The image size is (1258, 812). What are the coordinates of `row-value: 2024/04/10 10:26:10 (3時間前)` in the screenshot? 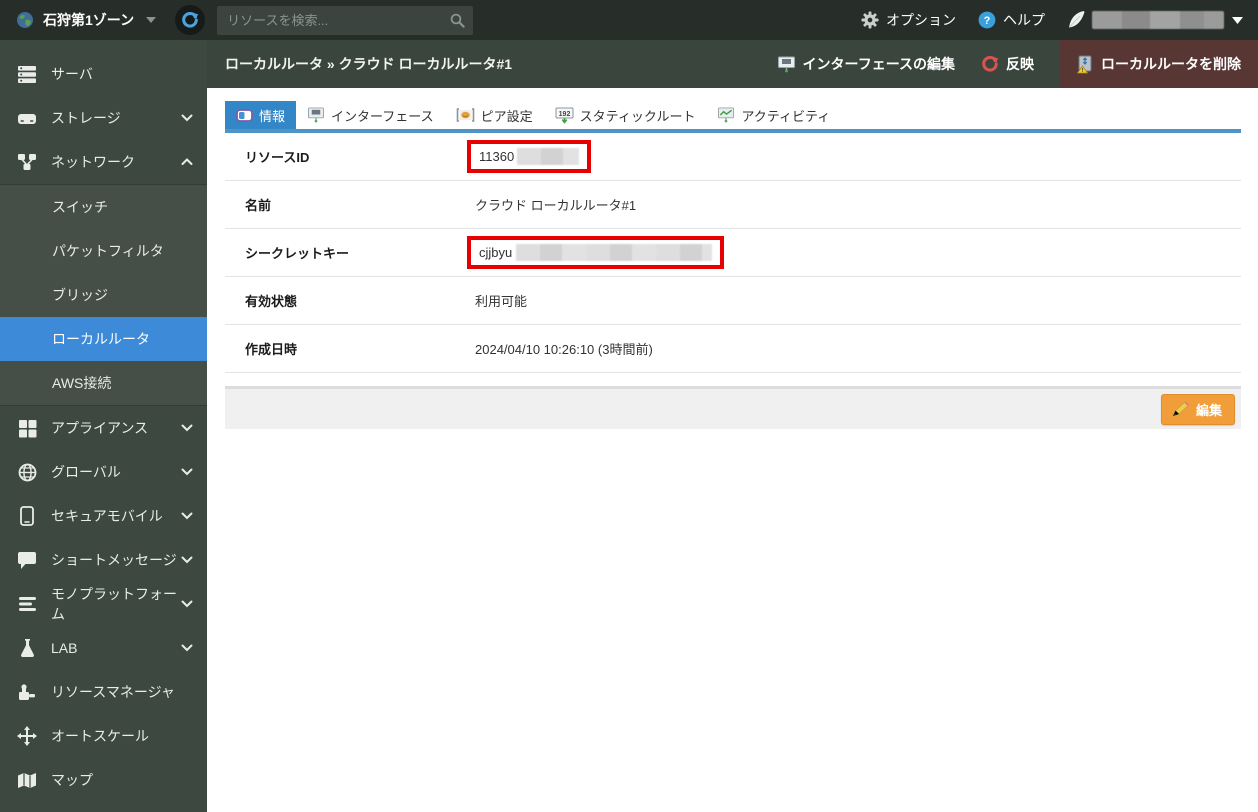 It's located at (564, 349).